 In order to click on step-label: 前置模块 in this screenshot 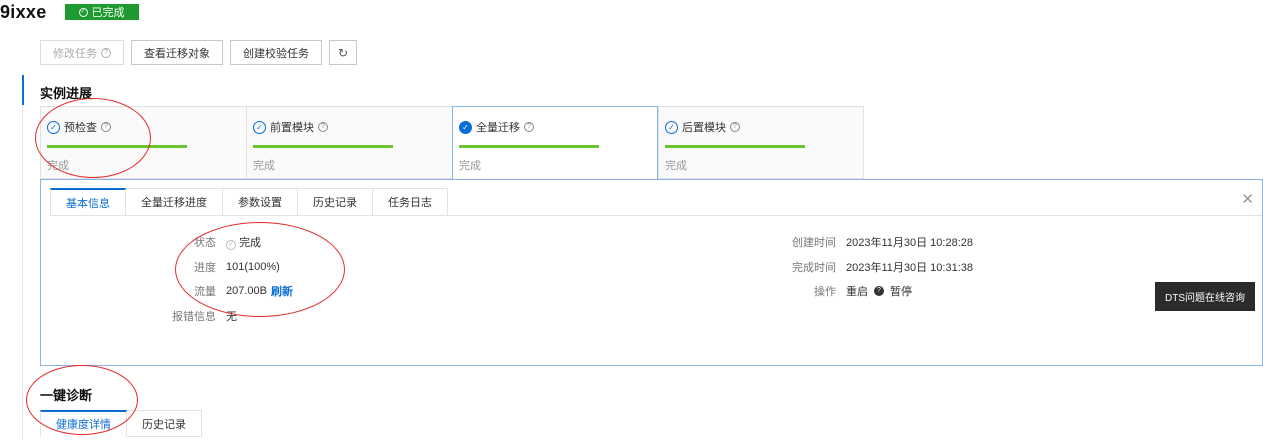, I will do `click(292, 128)`.